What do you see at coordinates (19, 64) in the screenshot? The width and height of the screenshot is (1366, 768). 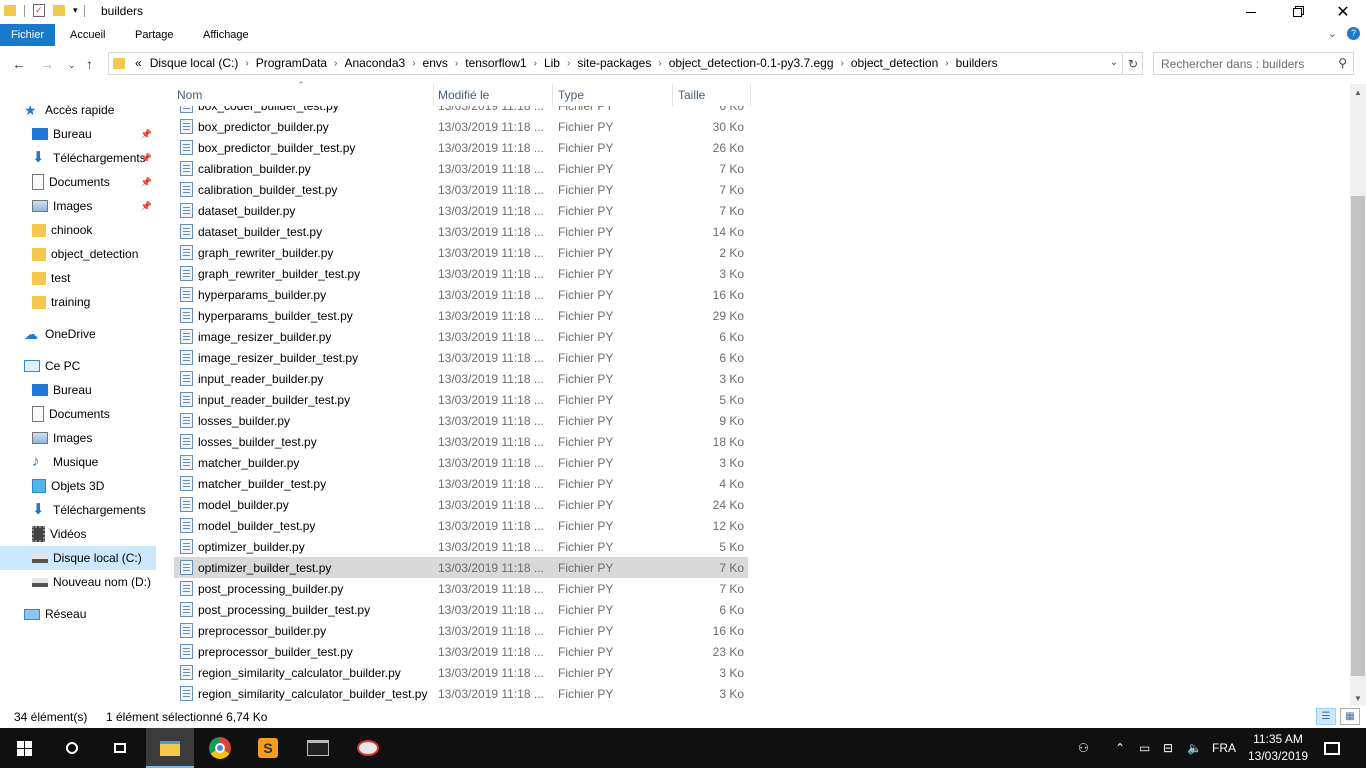 I see `back-button: ←` at bounding box center [19, 64].